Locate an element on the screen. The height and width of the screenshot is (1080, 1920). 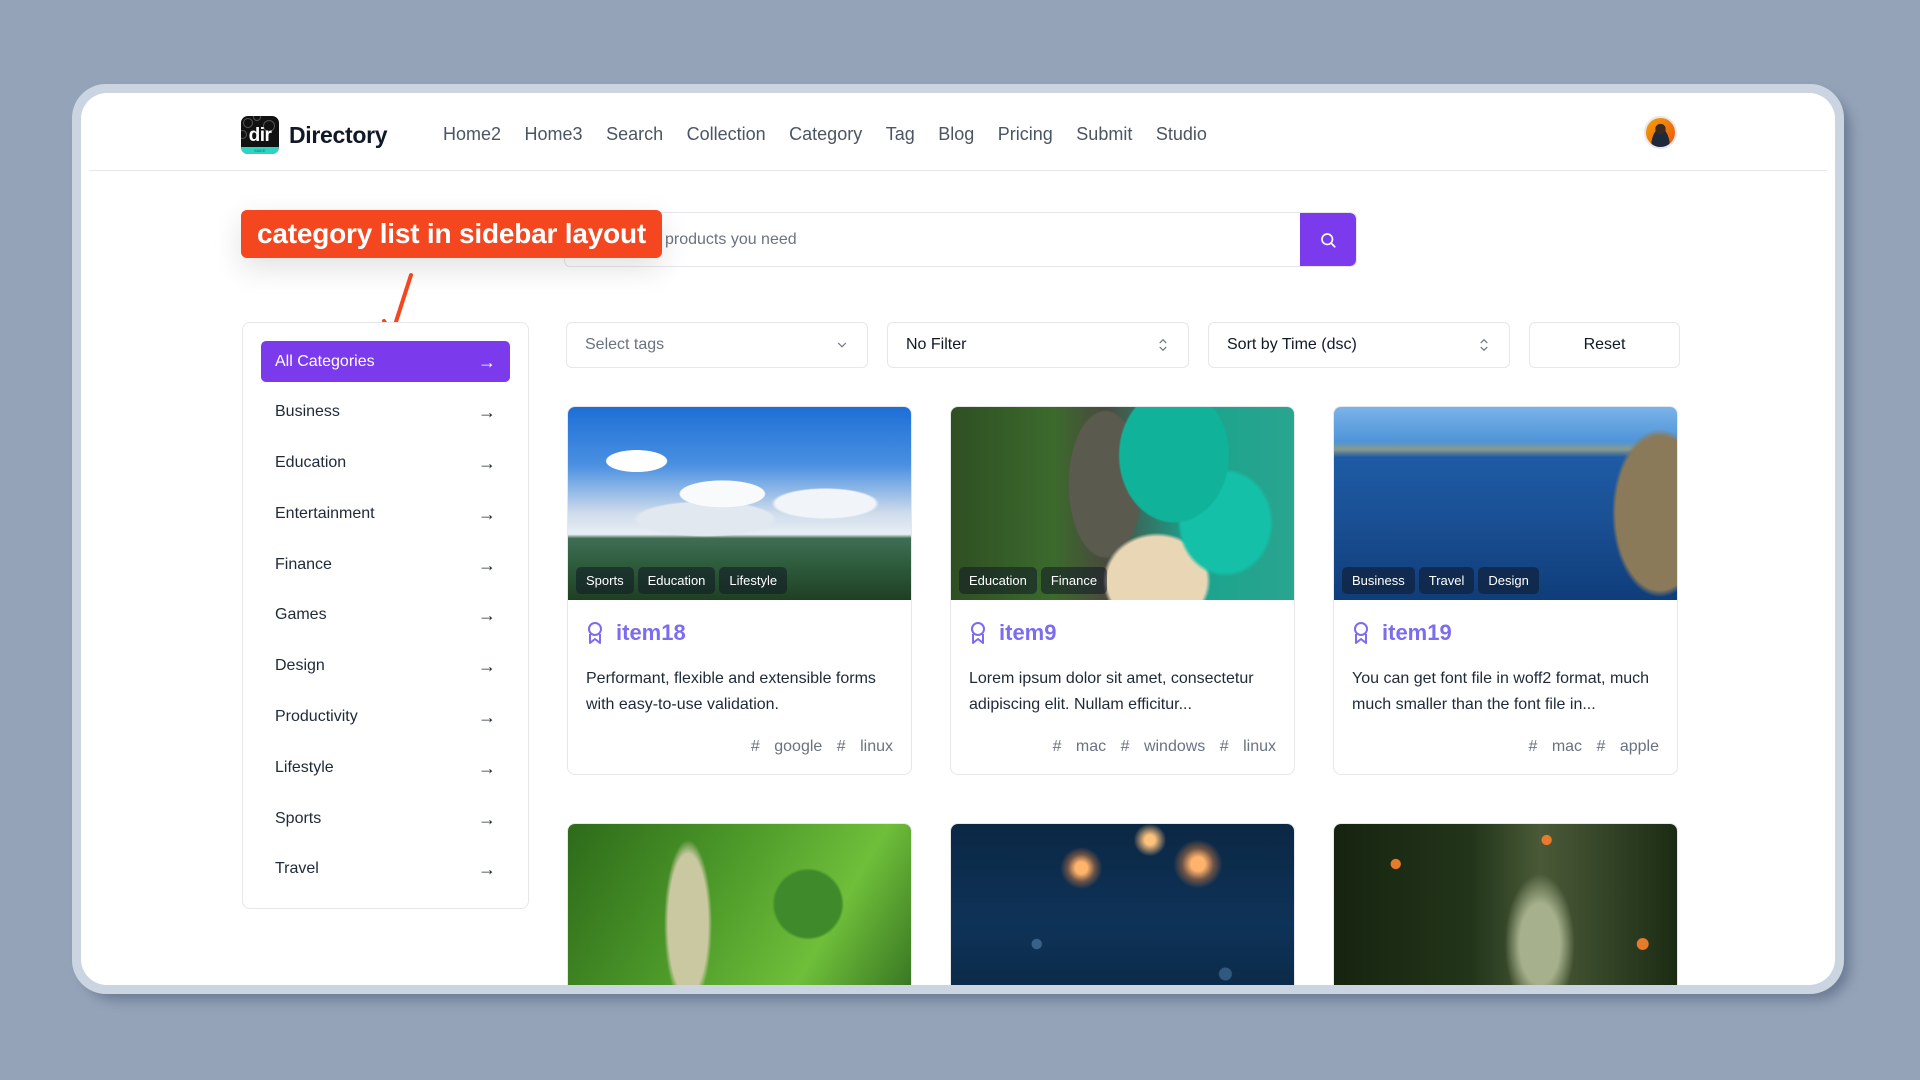
nav-item-tag: Tag is located at coordinates (900, 134).